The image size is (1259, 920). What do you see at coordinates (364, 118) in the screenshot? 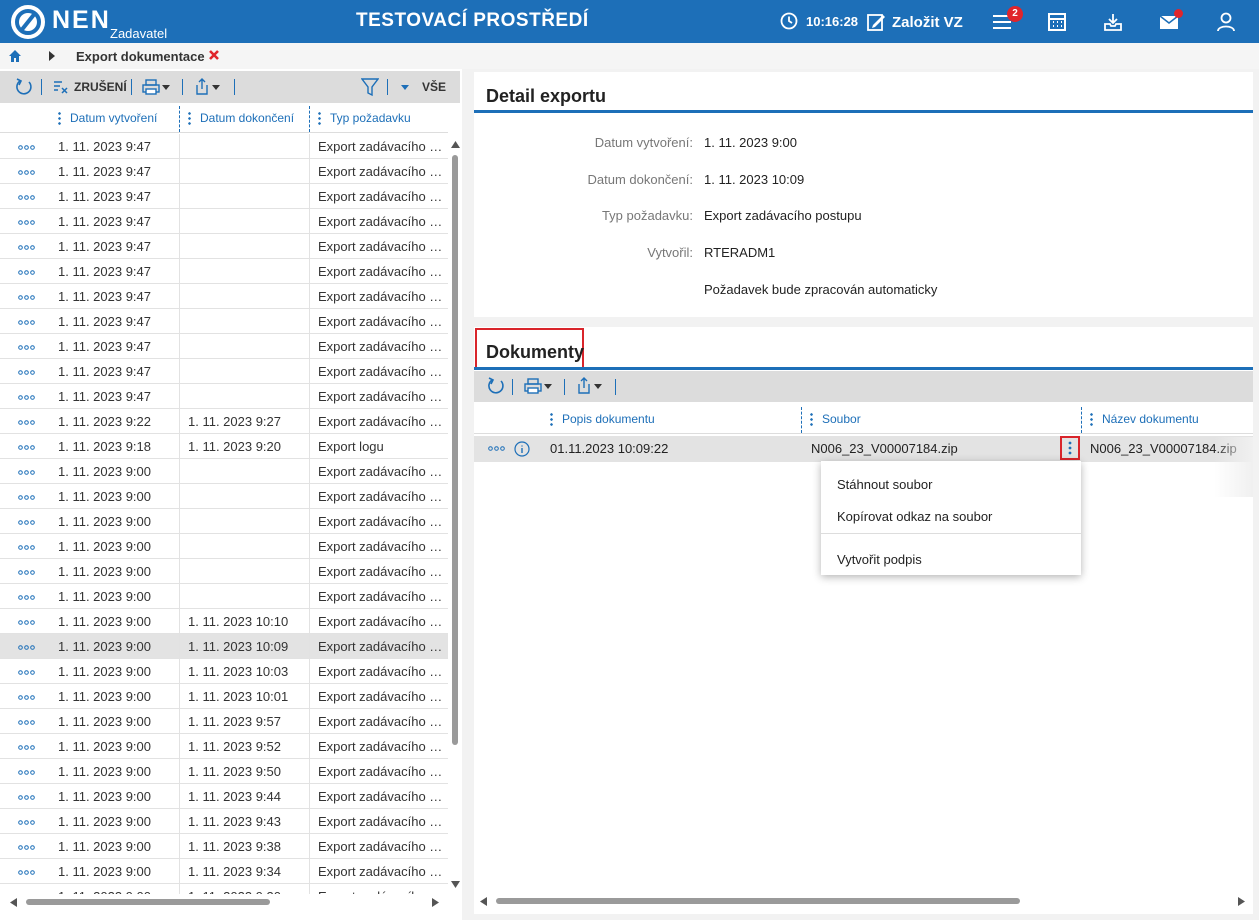
I see `column-type: Typ požadavku` at bounding box center [364, 118].